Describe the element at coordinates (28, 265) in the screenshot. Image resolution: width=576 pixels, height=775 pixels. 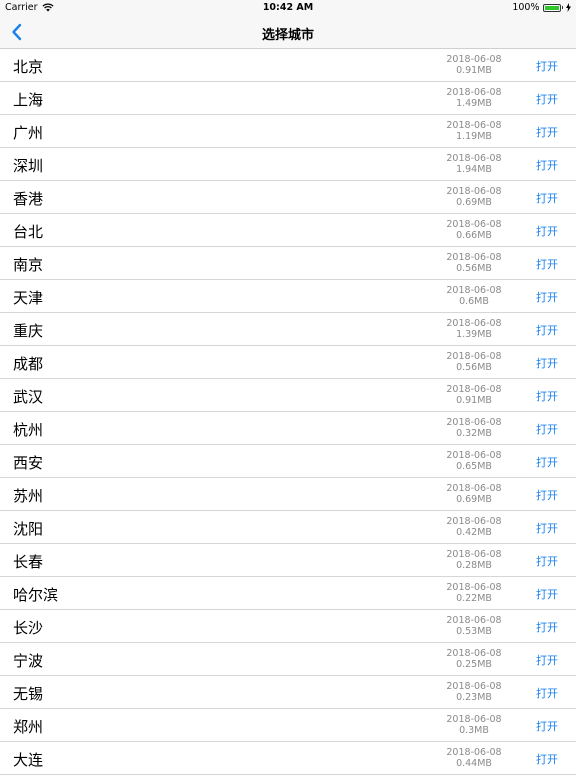
I see `city-name: 南京` at that location.